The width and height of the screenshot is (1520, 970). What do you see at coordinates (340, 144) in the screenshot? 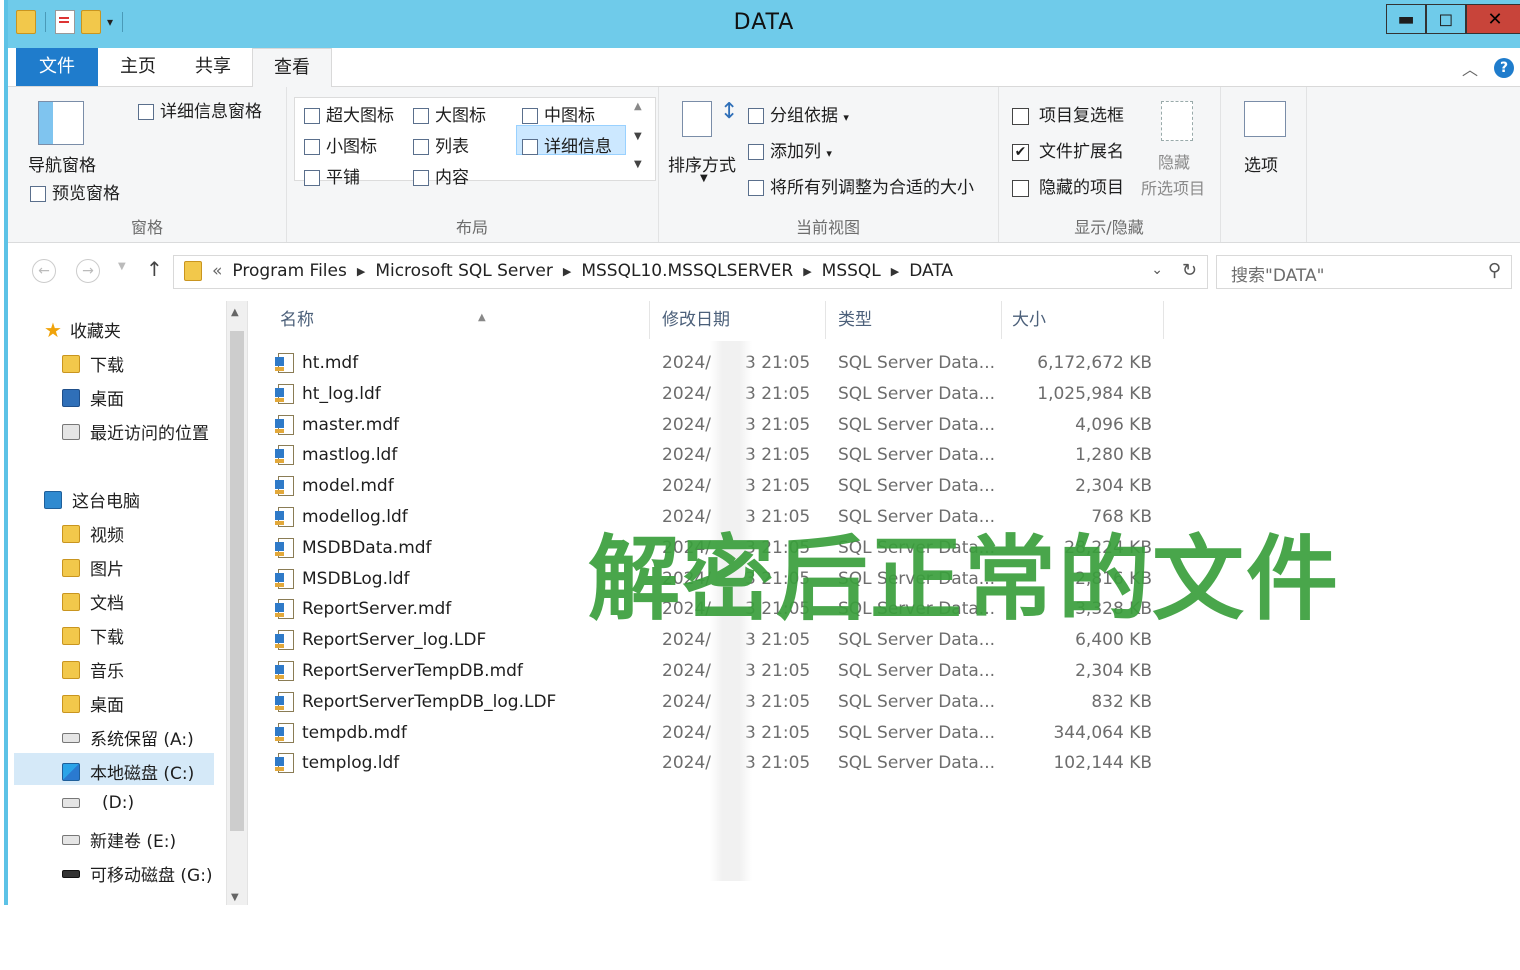
I see `layout-small-icons: 小图标` at bounding box center [340, 144].